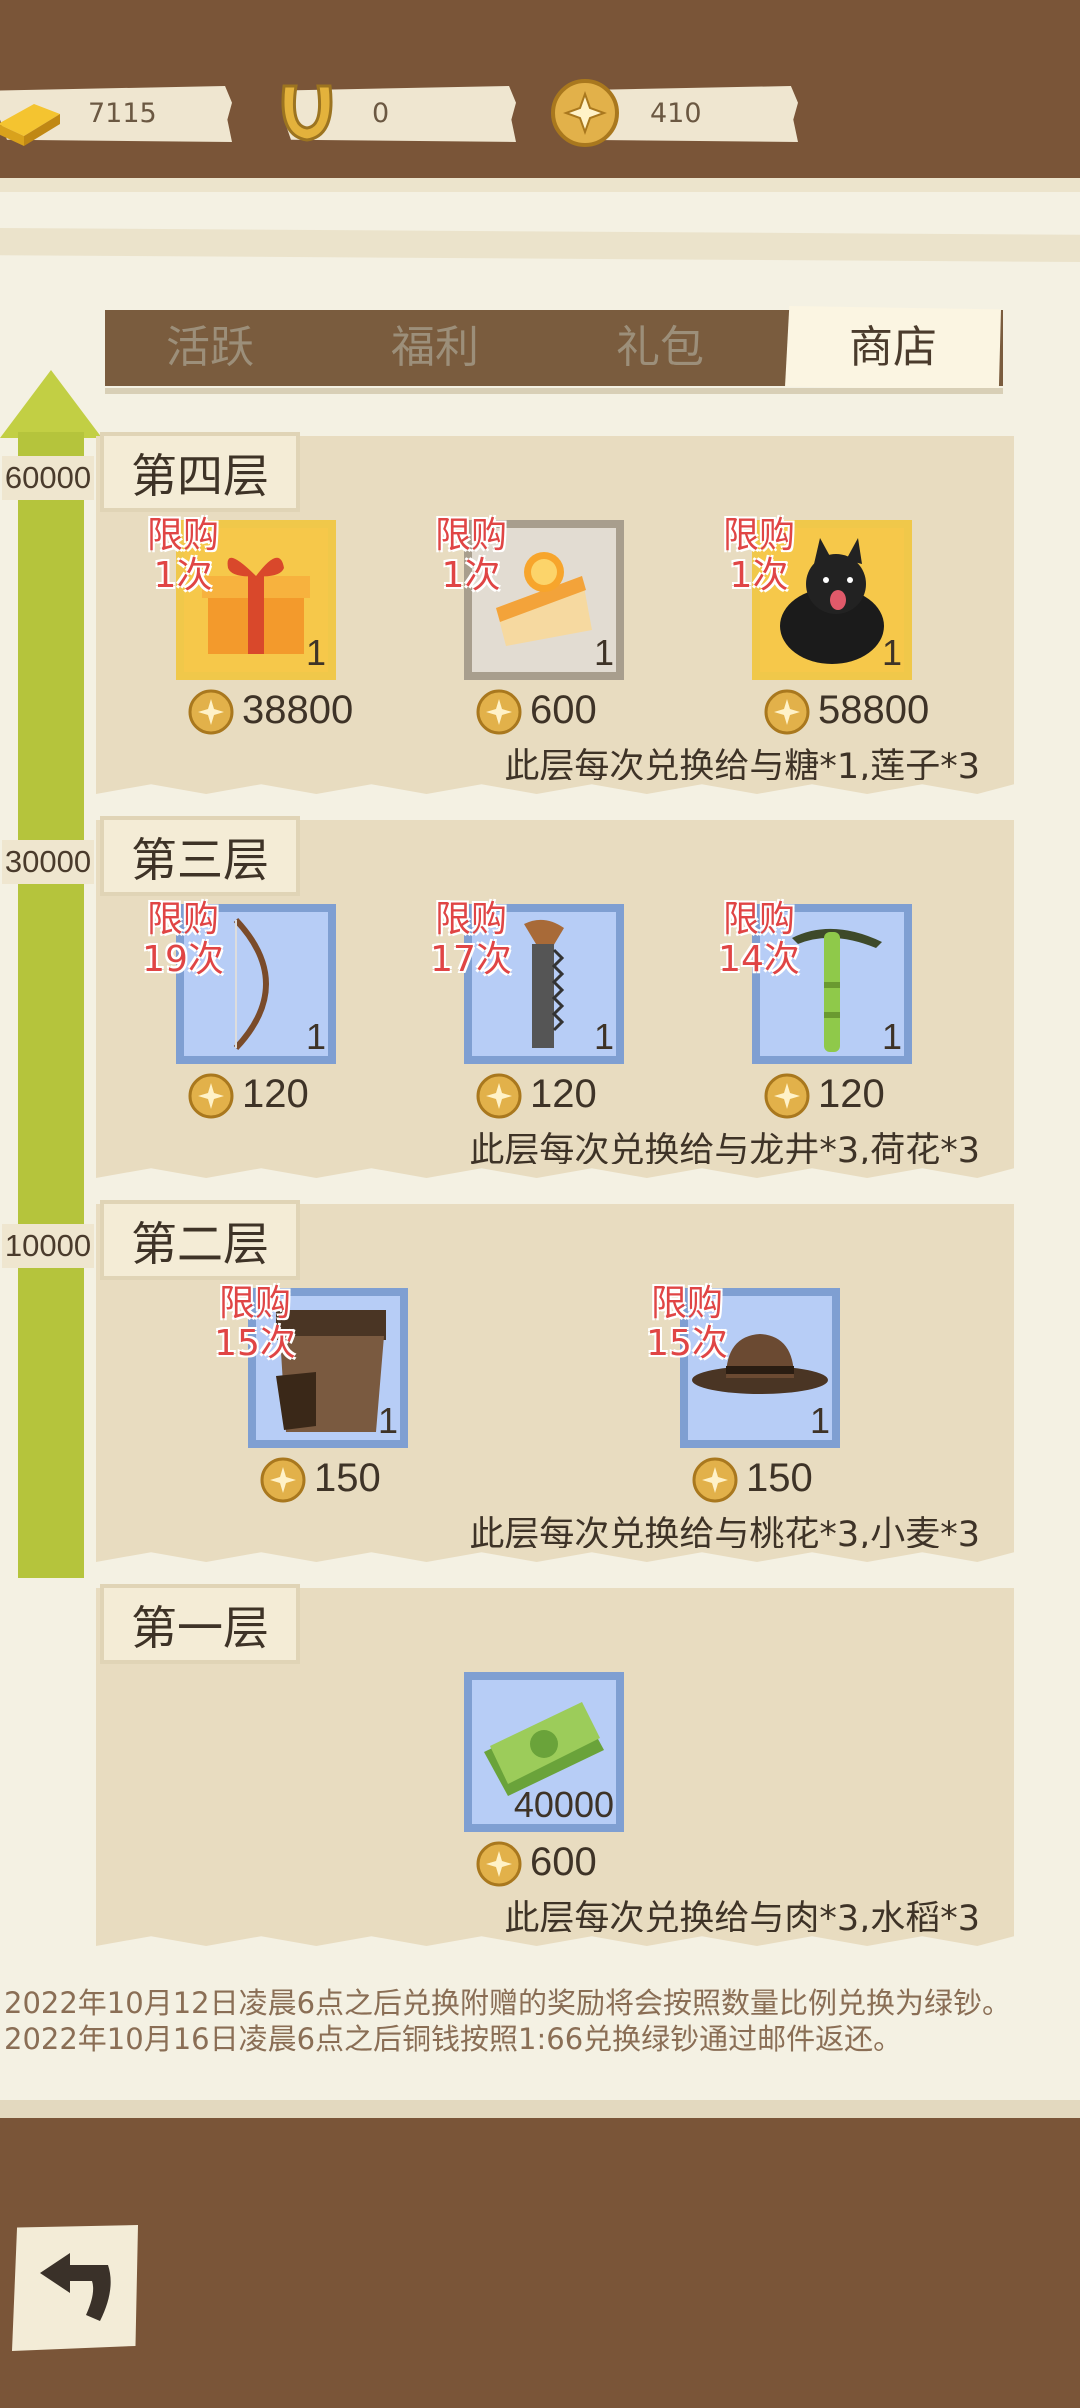  What do you see at coordinates (724, 1535) in the screenshot?
I see `floor-bonus-note: 此层每次兑换给与桃花*3,小麦*3` at bounding box center [724, 1535].